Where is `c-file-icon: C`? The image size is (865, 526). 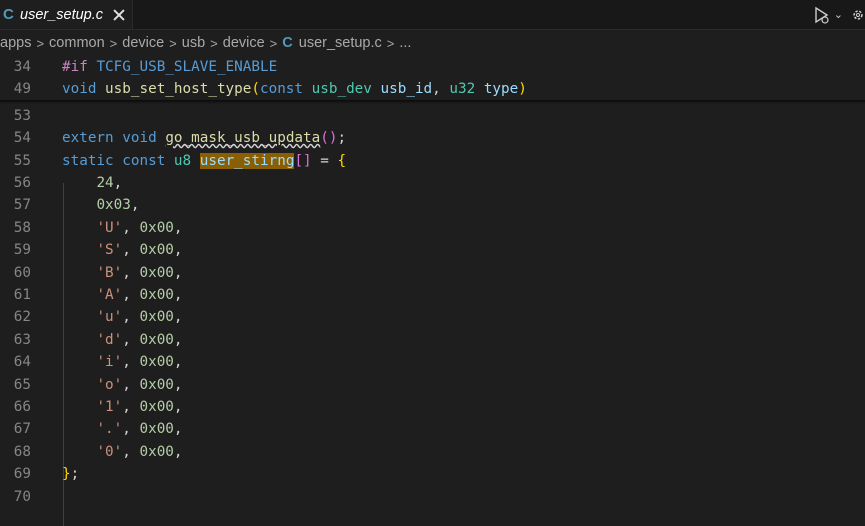 c-file-icon: C is located at coordinates (287, 43).